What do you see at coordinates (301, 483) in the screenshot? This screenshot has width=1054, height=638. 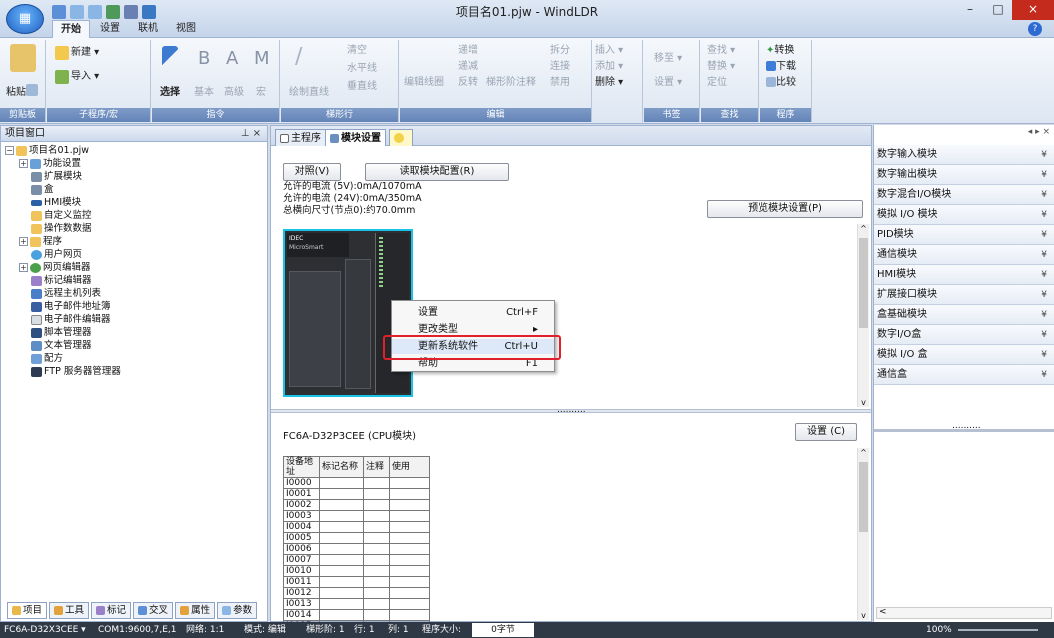 I see `cell-address: I0000` at bounding box center [301, 483].